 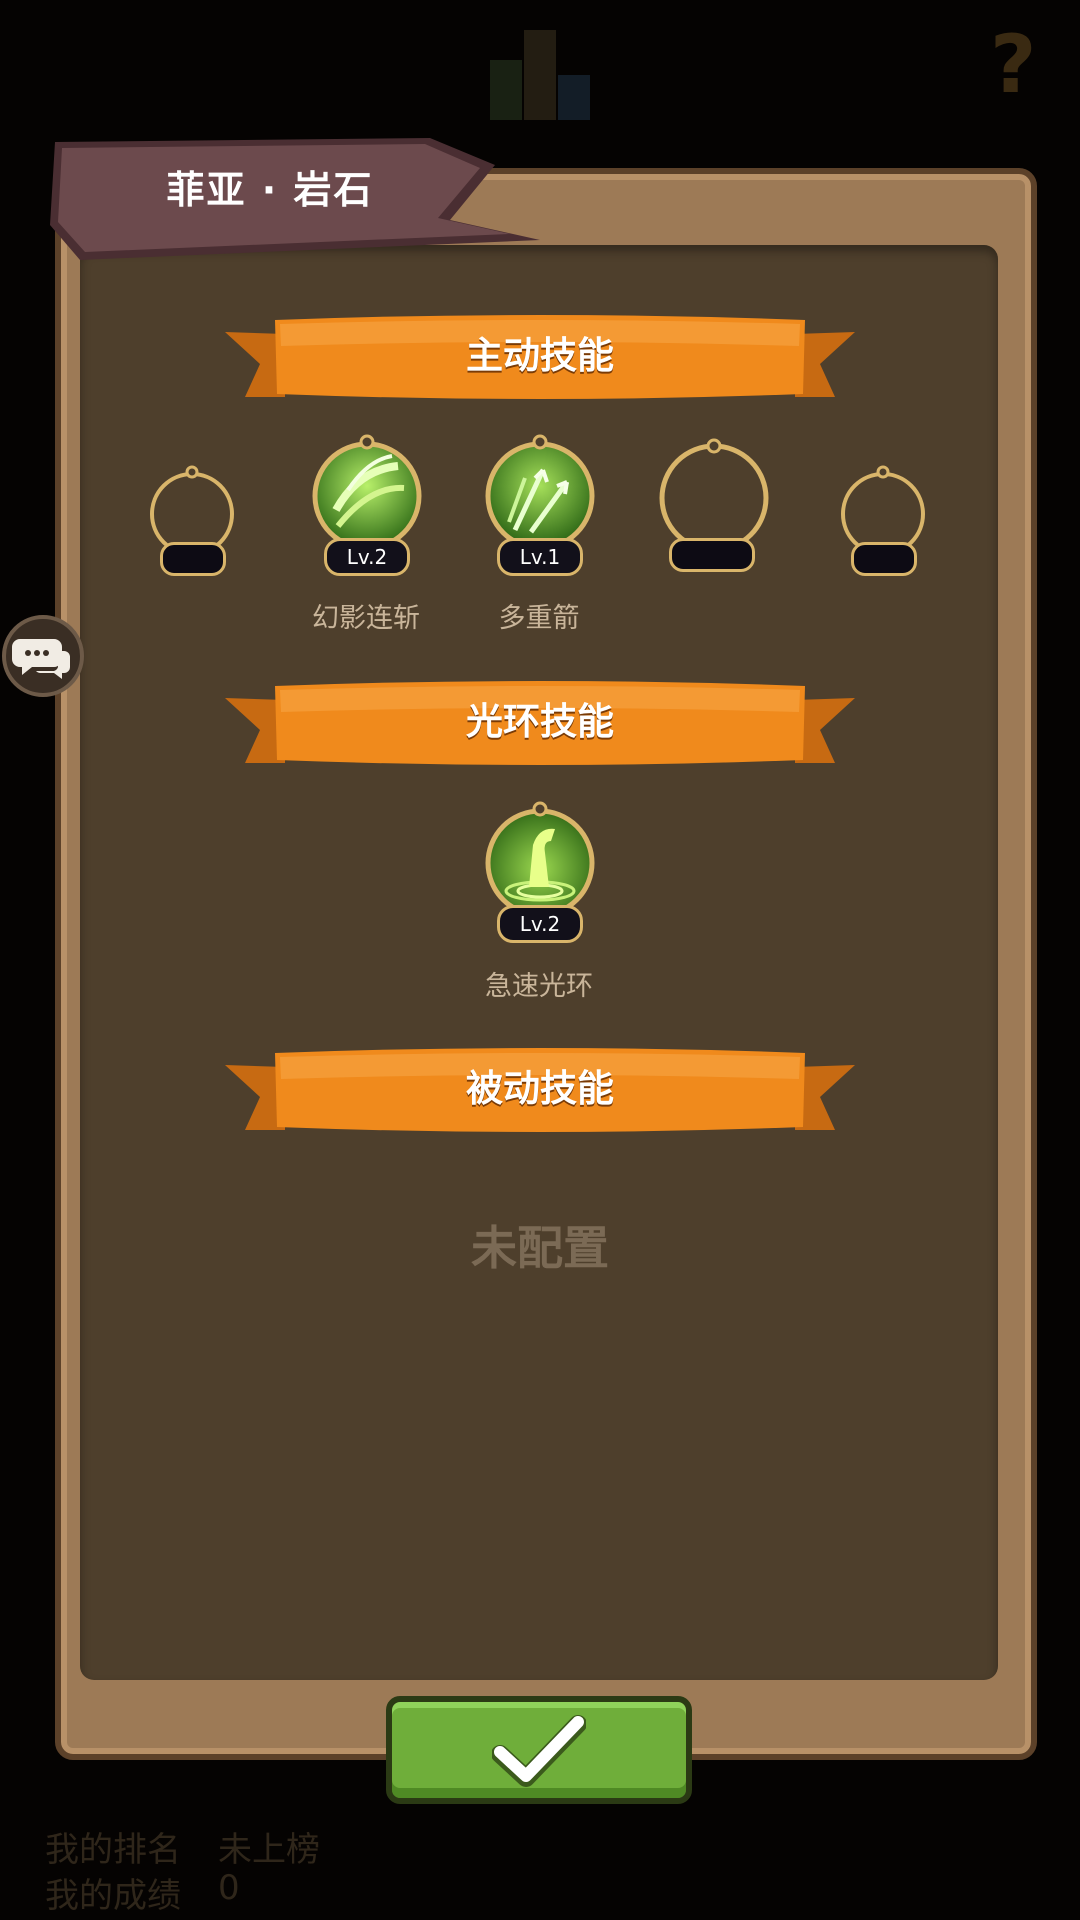 What do you see at coordinates (540, 355) in the screenshot?
I see `active-skills-title: 主动技能` at bounding box center [540, 355].